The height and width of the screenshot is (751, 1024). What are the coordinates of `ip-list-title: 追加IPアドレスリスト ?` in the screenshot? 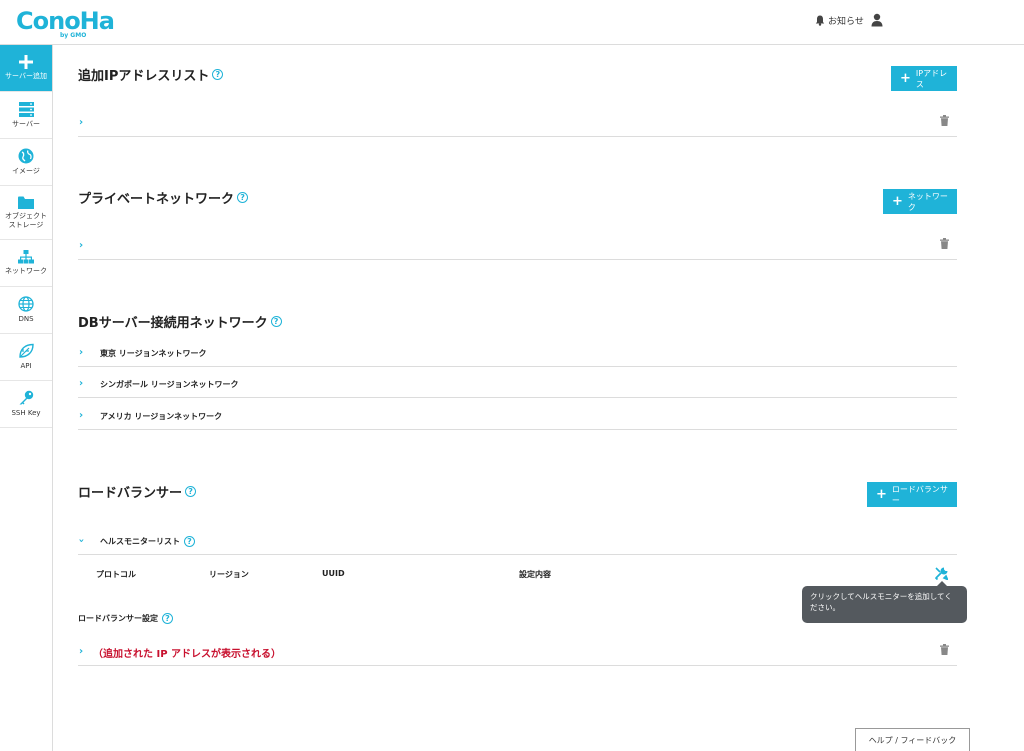 It's located at (151, 74).